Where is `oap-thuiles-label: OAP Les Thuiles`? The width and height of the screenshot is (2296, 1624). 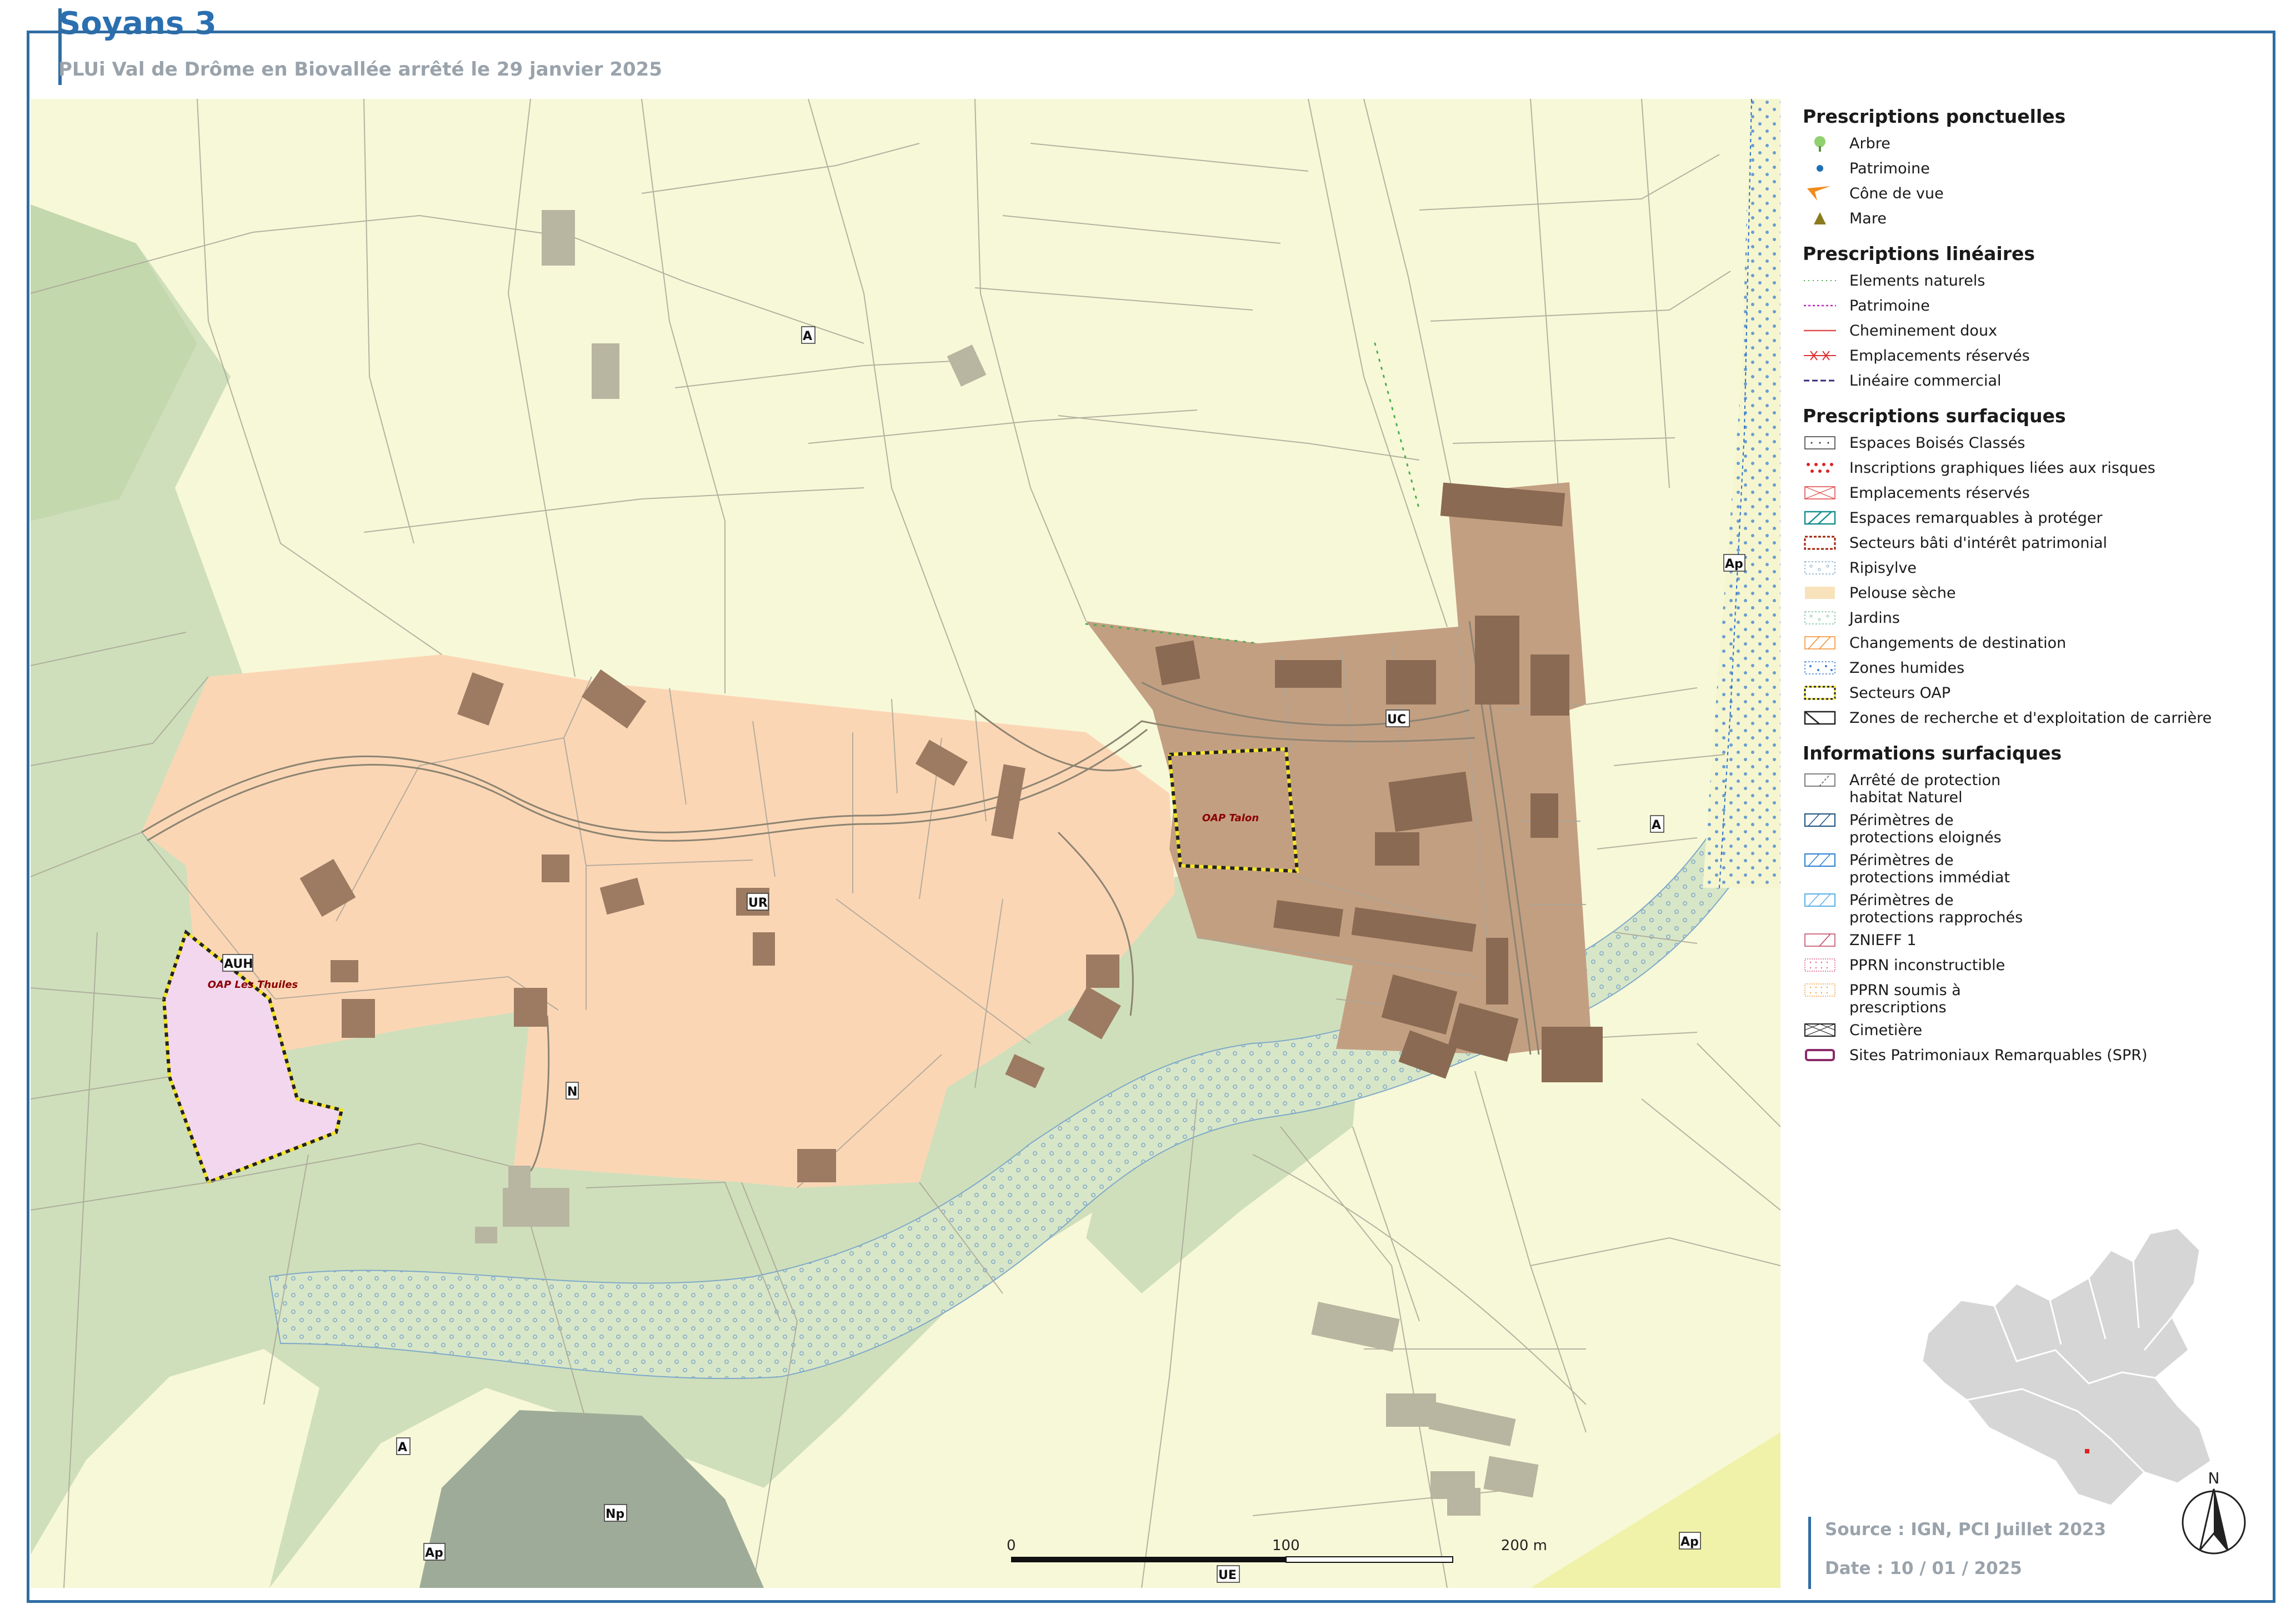 oap-thuiles-label: OAP Les Thuiles is located at coordinates (253, 985).